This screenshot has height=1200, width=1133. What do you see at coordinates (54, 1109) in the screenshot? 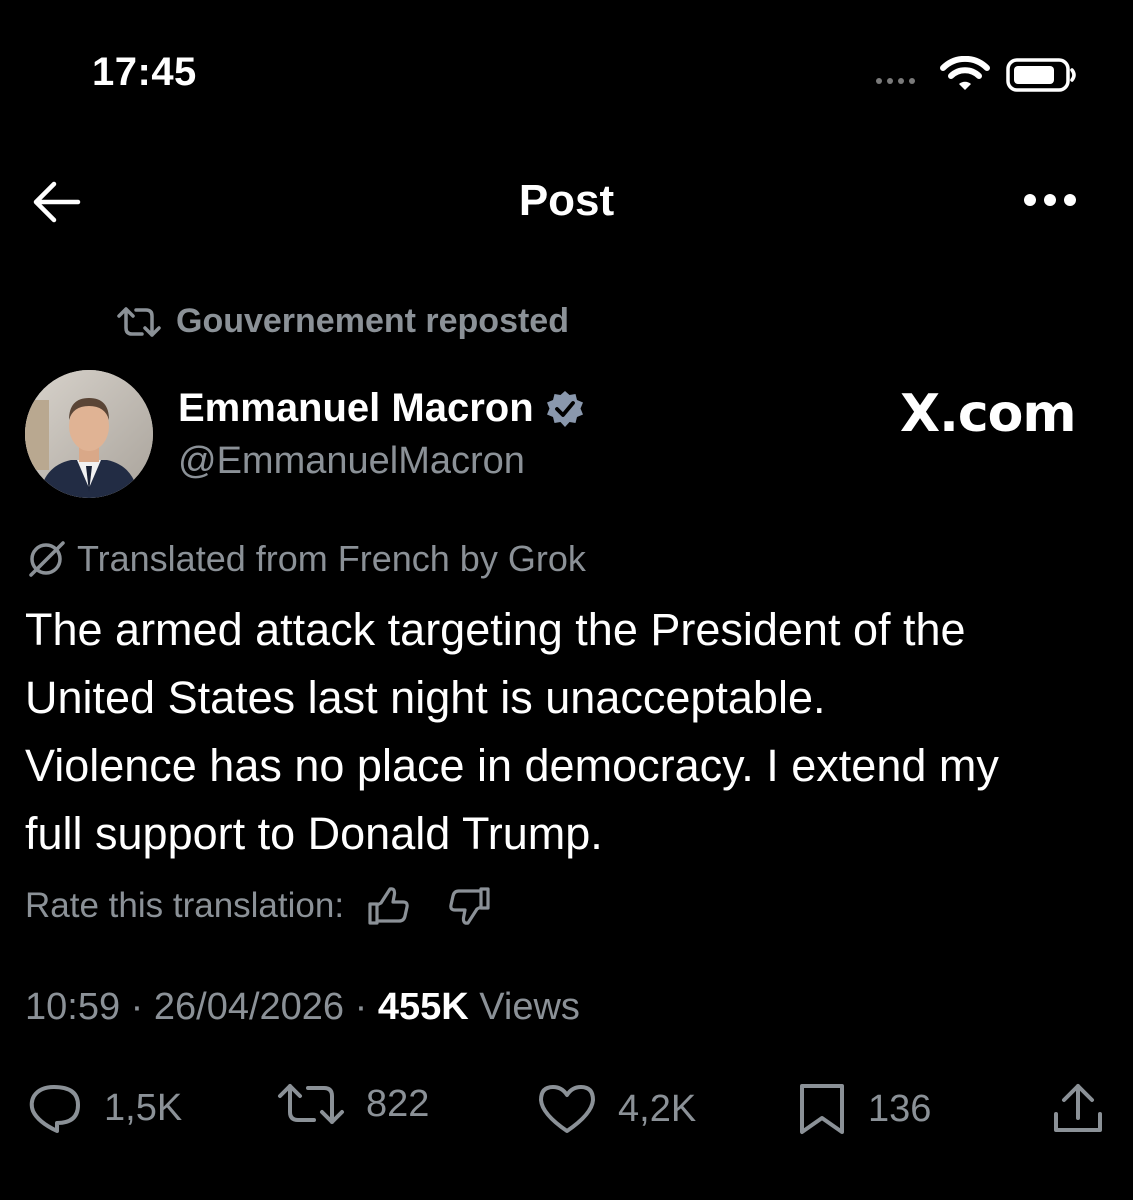
I see `reply-icon` at bounding box center [54, 1109].